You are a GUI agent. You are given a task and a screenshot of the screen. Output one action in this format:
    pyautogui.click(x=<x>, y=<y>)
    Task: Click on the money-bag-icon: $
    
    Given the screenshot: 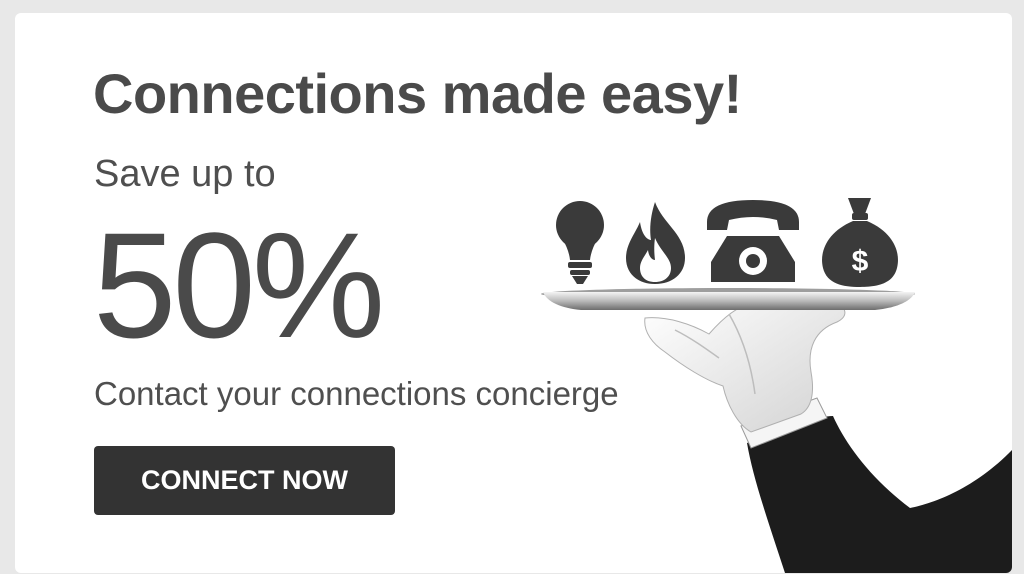 What is the action you would take?
    pyautogui.click(x=860, y=242)
    